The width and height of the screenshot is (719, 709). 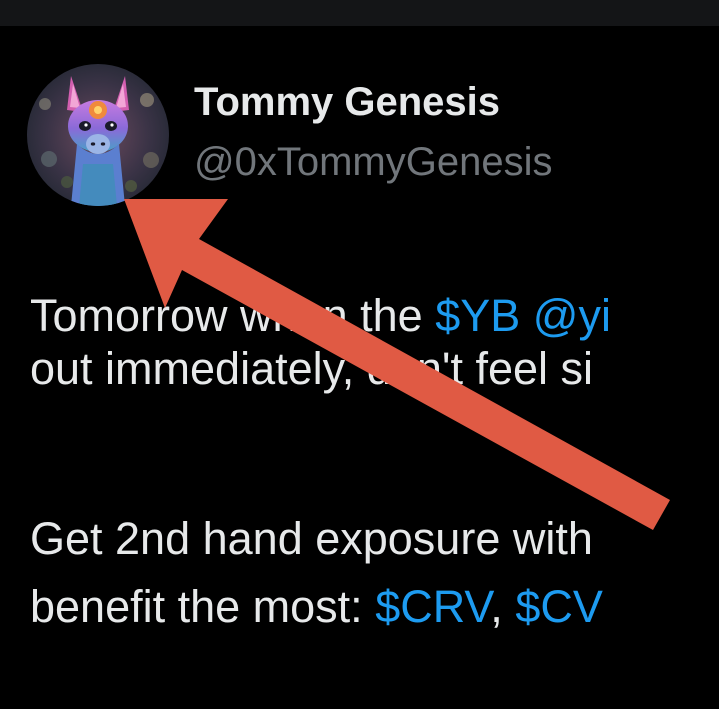 What do you see at coordinates (347, 102) in the screenshot?
I see `author-display-name: Tommy Genesis` at bounding box center [347, 102].